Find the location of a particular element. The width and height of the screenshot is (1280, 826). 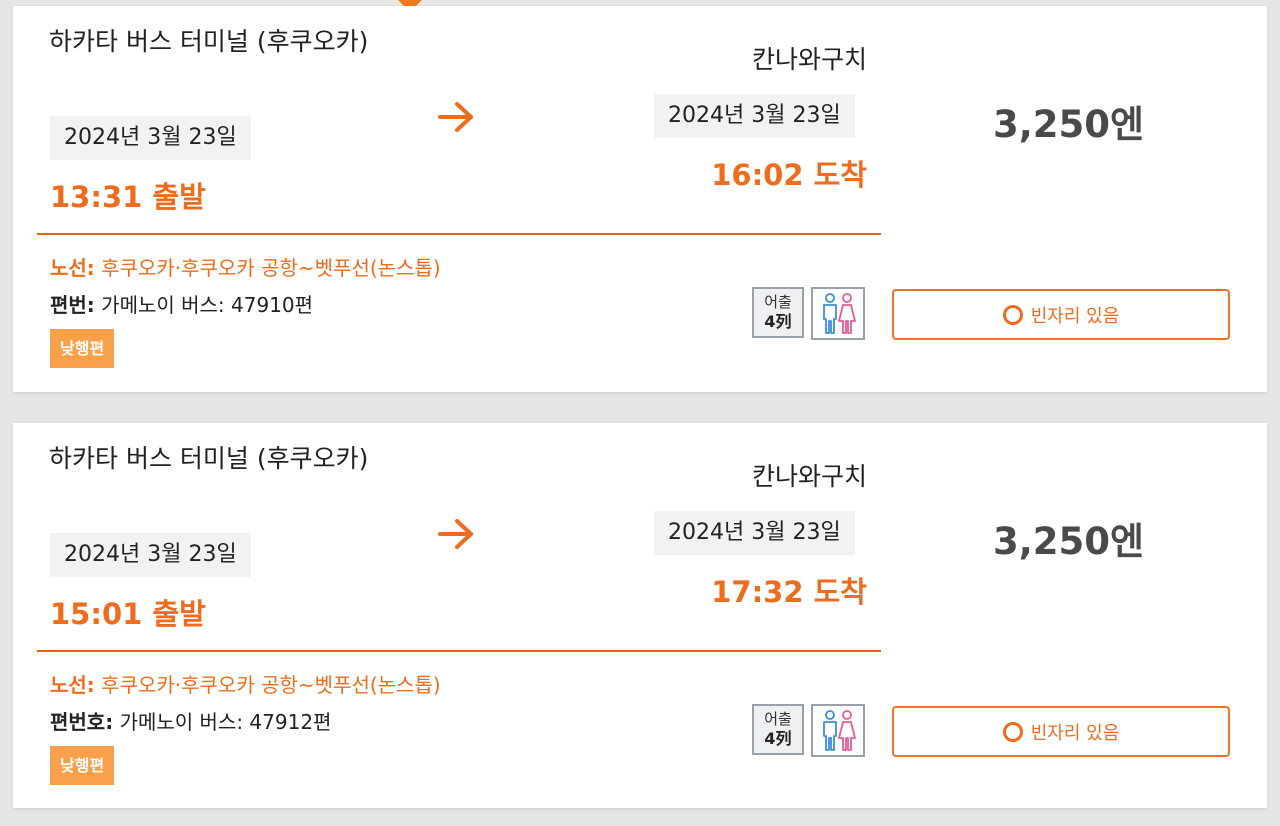

arrival-time: 17:32 도착 is located at coordinates (789, 592).